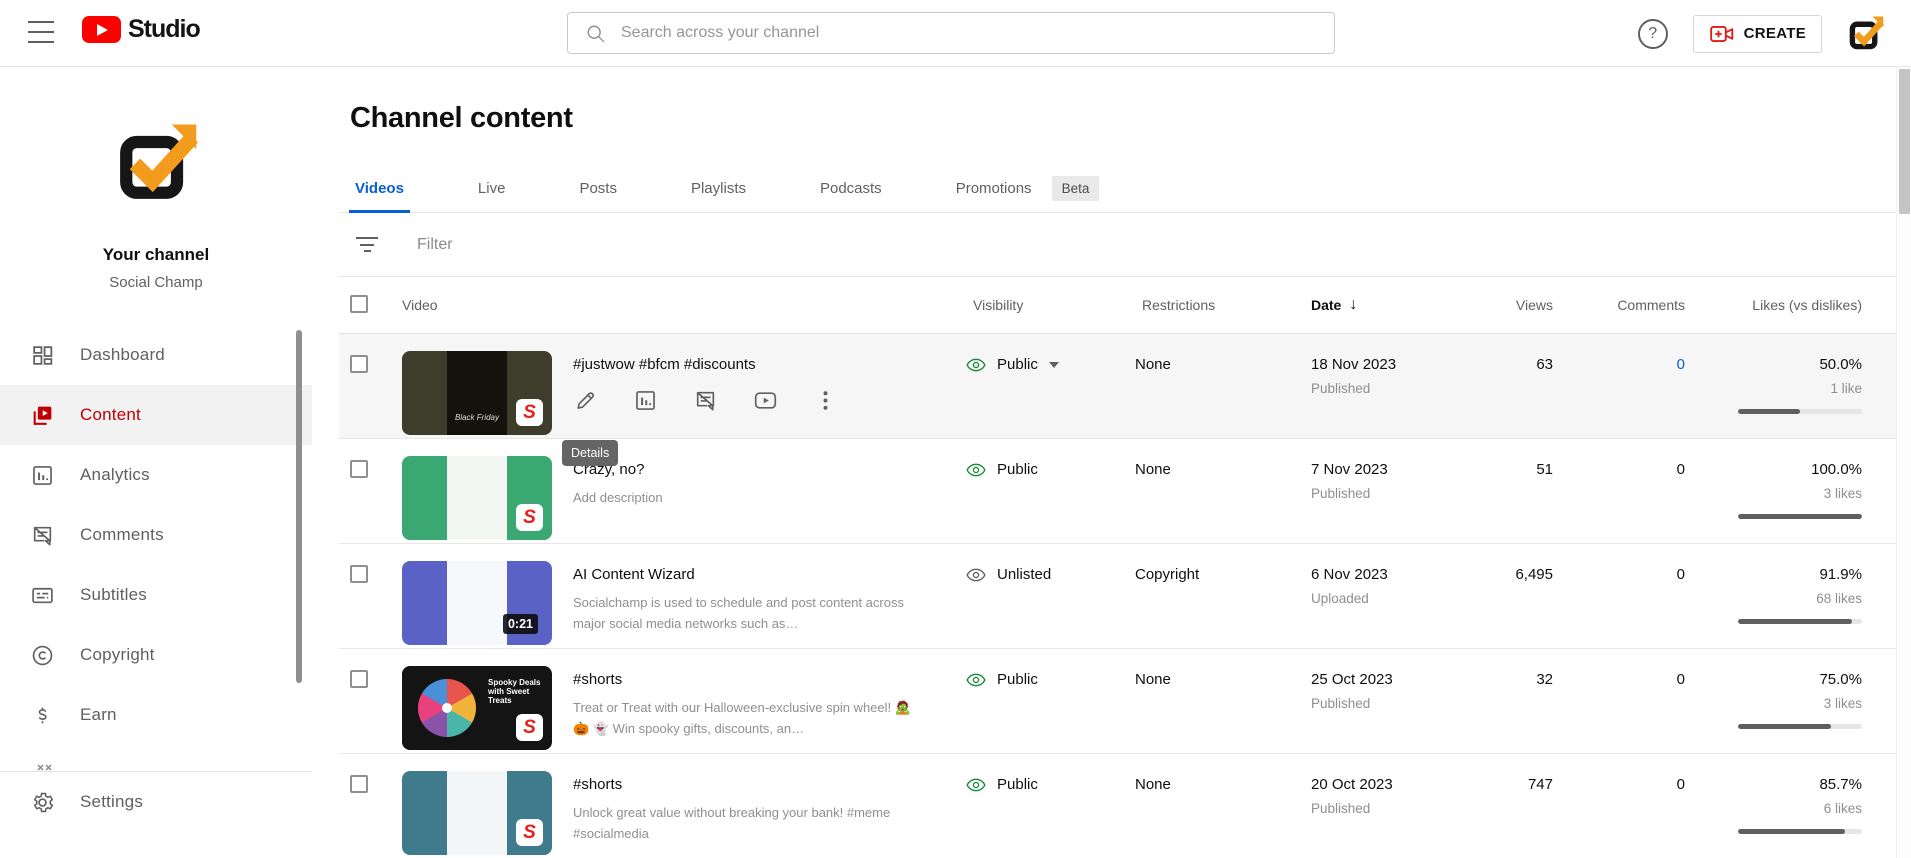  I want to click on tab-videos: Videos, so click(379, 189).